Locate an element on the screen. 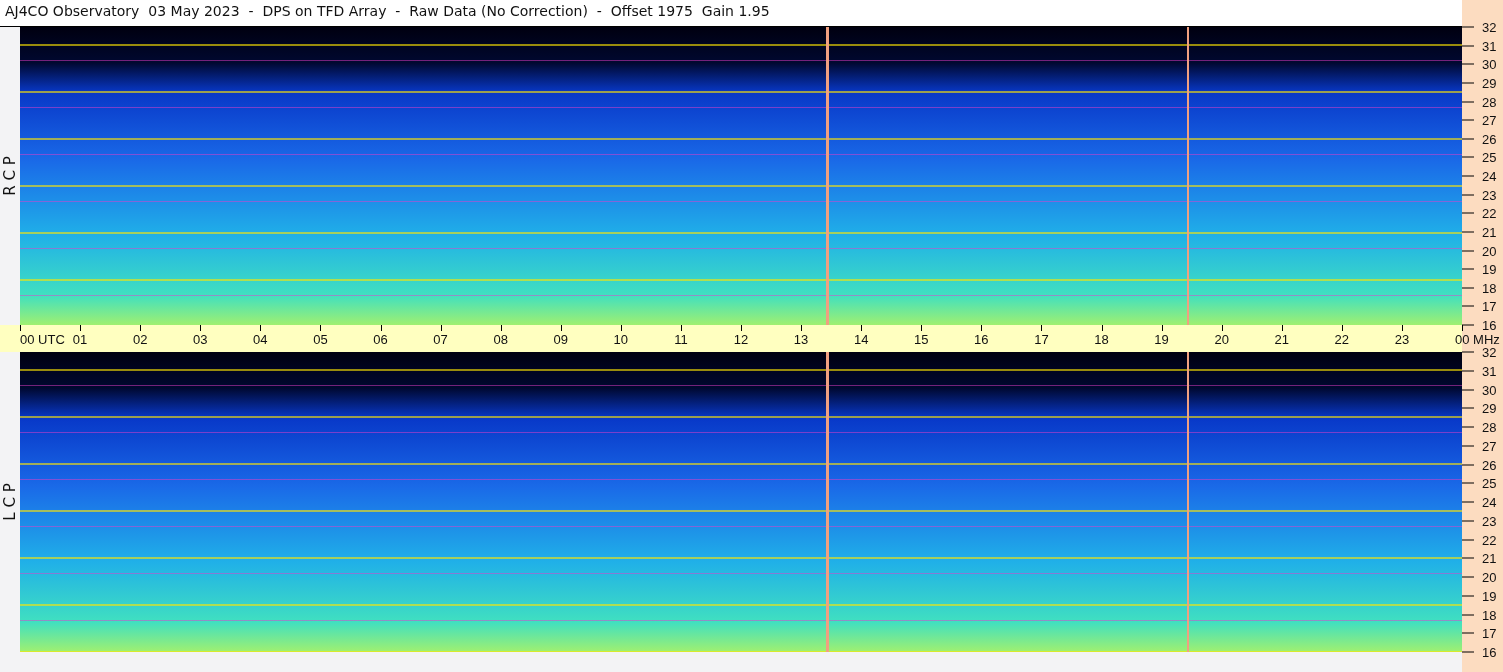  time-tick-label: 00 MHz is located at coordinates (1477, 339).